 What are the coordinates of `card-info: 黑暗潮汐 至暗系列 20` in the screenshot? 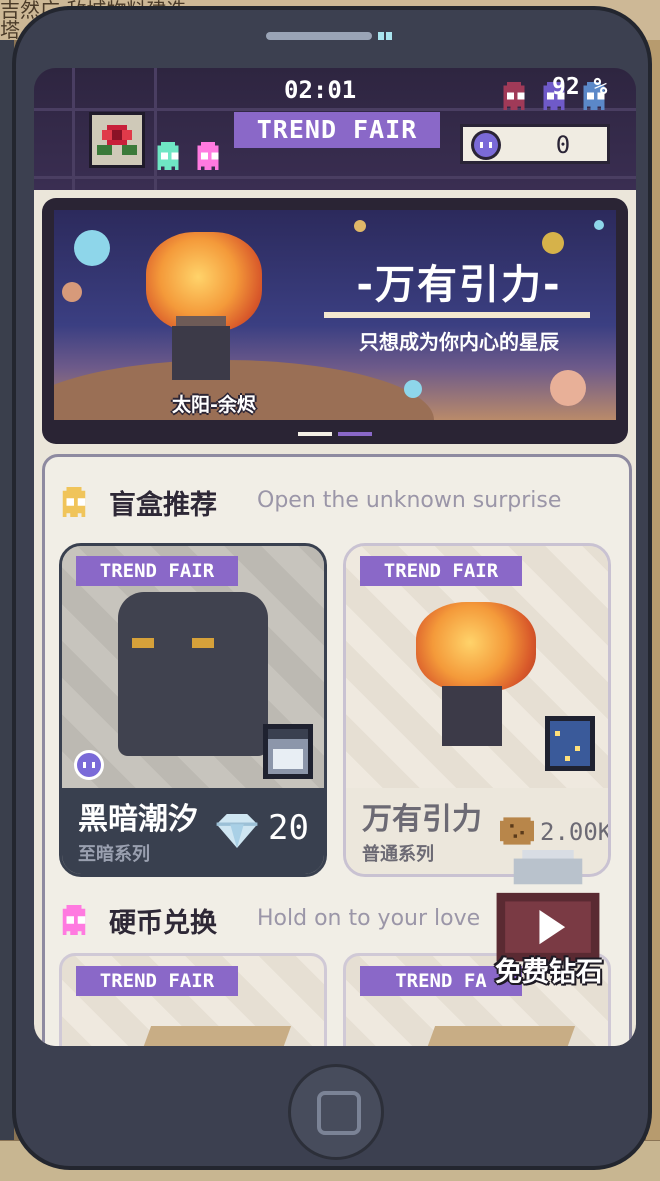 It's located at (193, 831).